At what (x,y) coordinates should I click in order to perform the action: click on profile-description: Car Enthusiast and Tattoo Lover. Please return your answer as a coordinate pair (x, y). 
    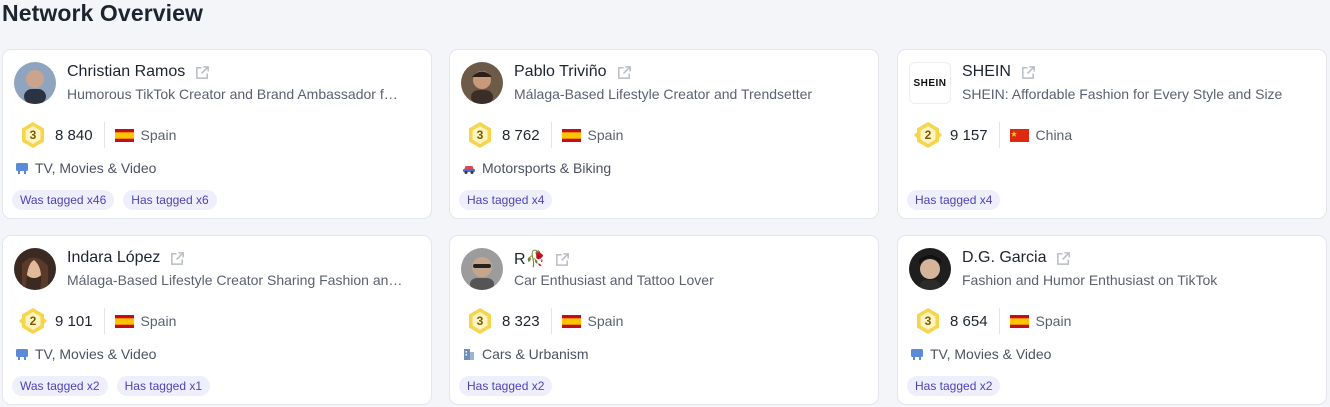
    Looking at the image, I should click on (614, 280).